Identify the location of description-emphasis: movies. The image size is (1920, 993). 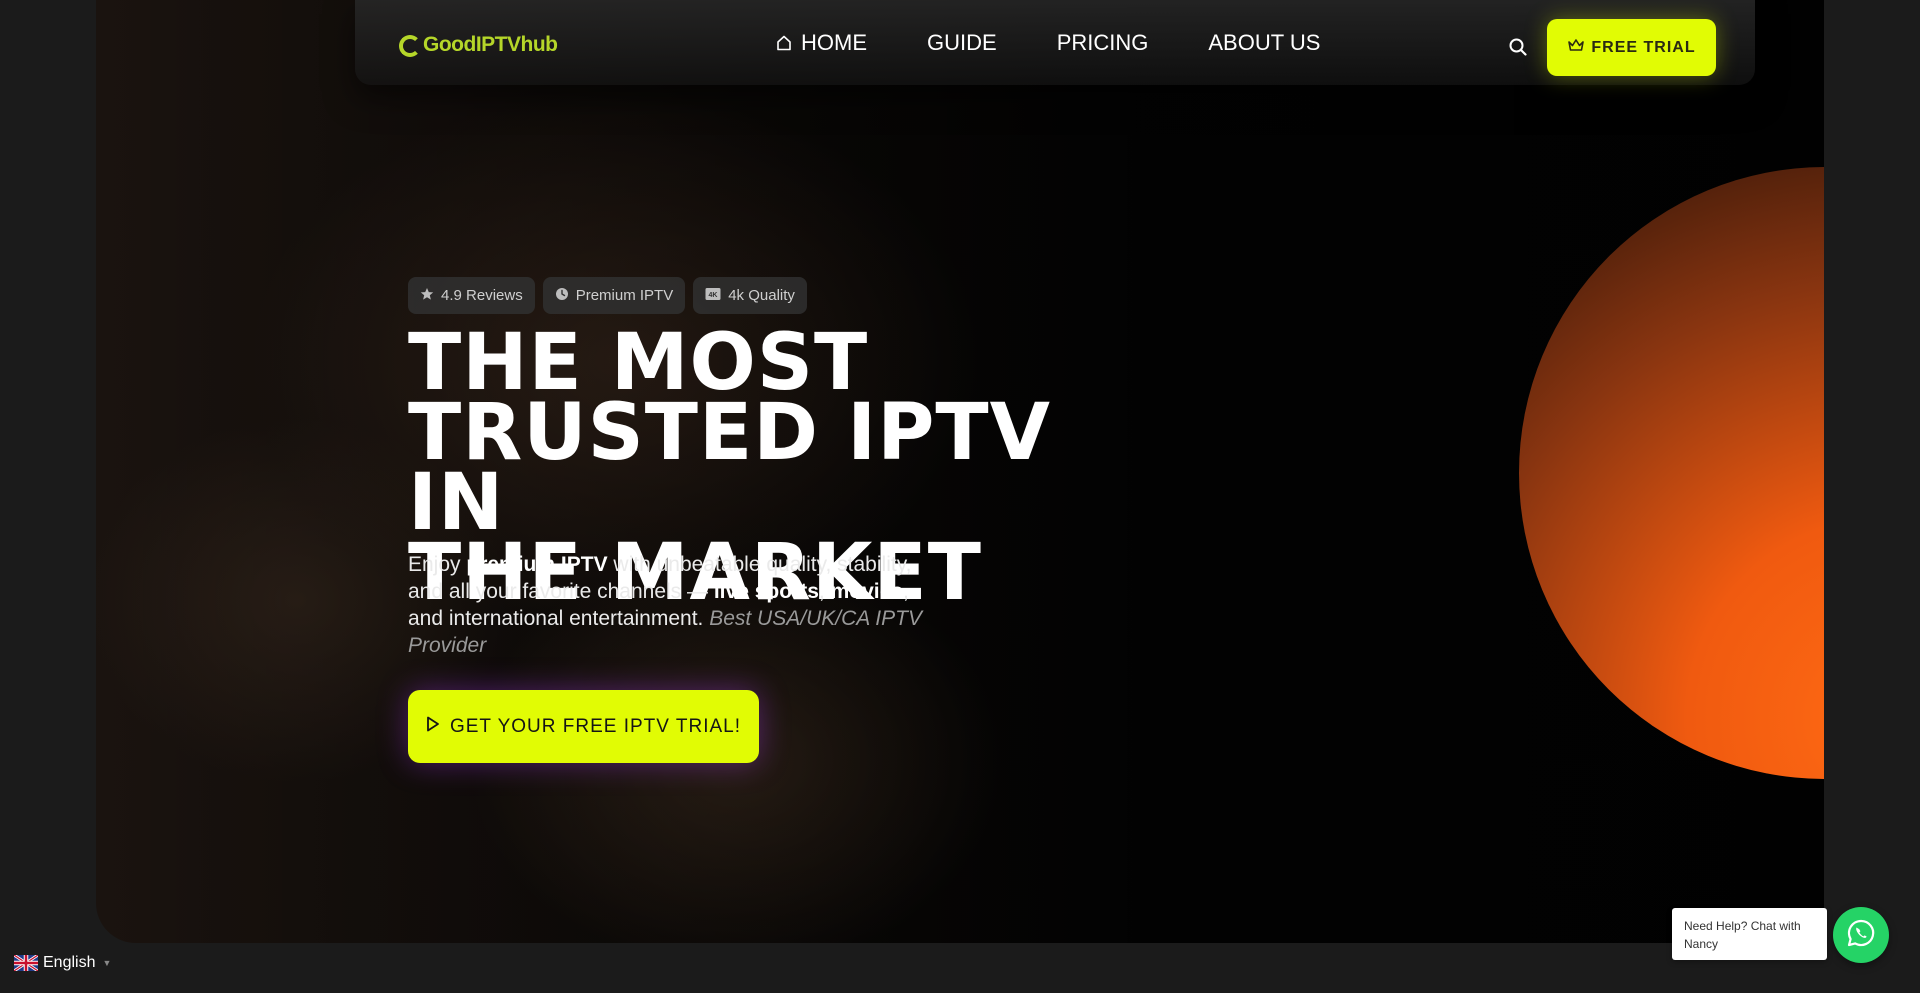
(866, 591).